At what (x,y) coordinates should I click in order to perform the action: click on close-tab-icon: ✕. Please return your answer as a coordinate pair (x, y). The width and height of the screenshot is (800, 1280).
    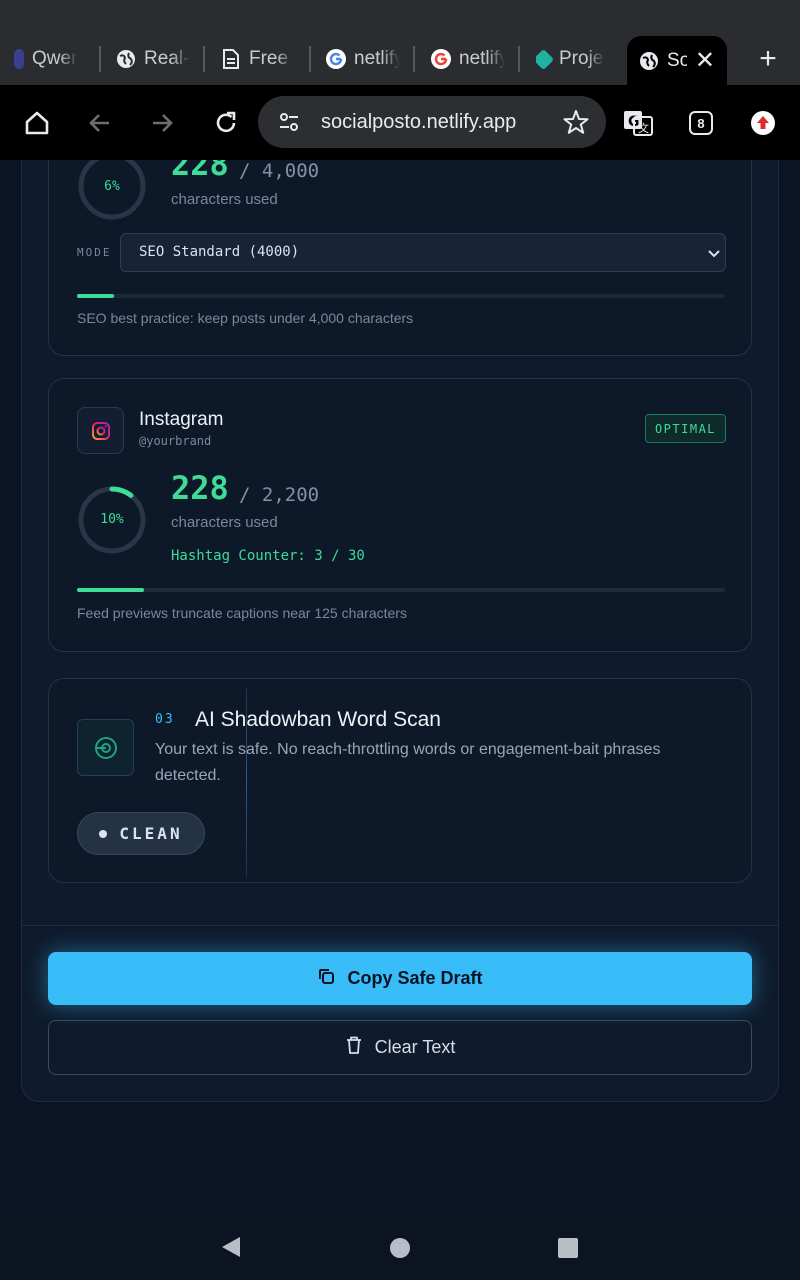
    Looking at the image, I should click on (705, 60).